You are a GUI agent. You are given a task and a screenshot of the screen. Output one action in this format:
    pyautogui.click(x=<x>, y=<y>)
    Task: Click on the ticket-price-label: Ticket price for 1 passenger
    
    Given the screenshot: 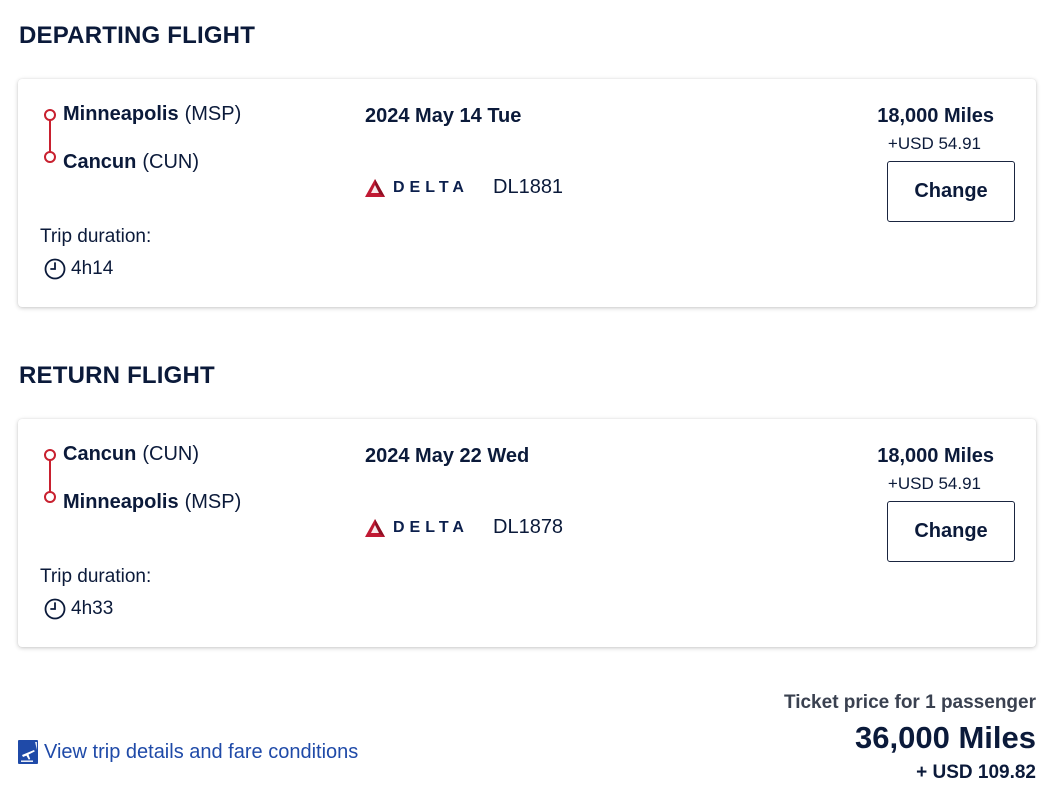 What is the action you would take?
    pyautogui.click(x=909, y=702)
    